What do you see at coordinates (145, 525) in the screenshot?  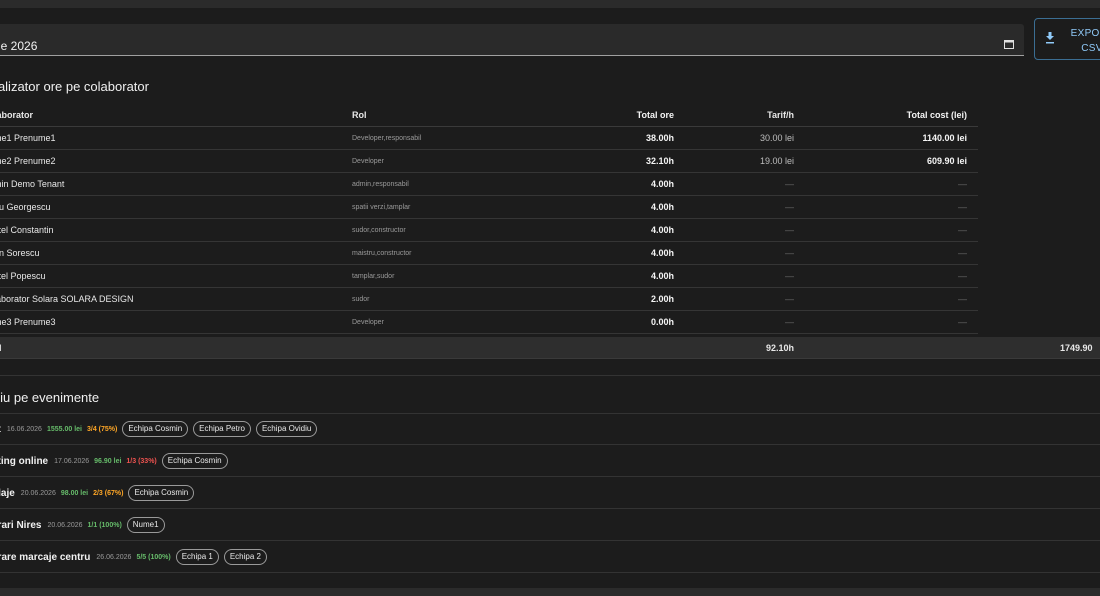 I see `team-chip: Nume1` at bounding box center [145, 525].